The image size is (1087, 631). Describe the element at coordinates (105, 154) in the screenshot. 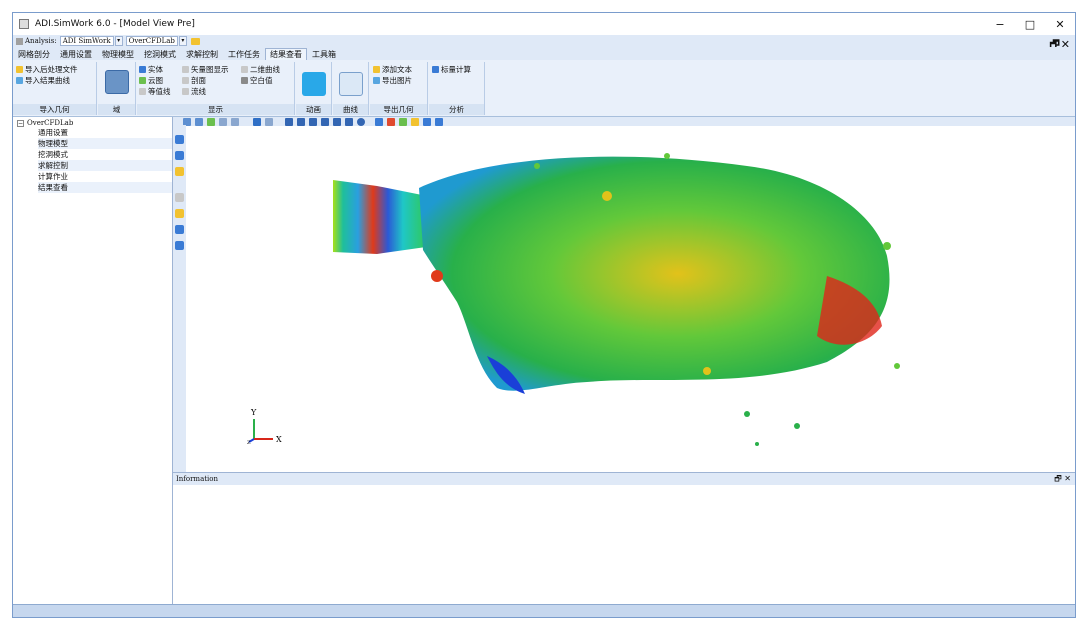

I see `tree-item-hole-cutting: 挖洞模式` at that location.